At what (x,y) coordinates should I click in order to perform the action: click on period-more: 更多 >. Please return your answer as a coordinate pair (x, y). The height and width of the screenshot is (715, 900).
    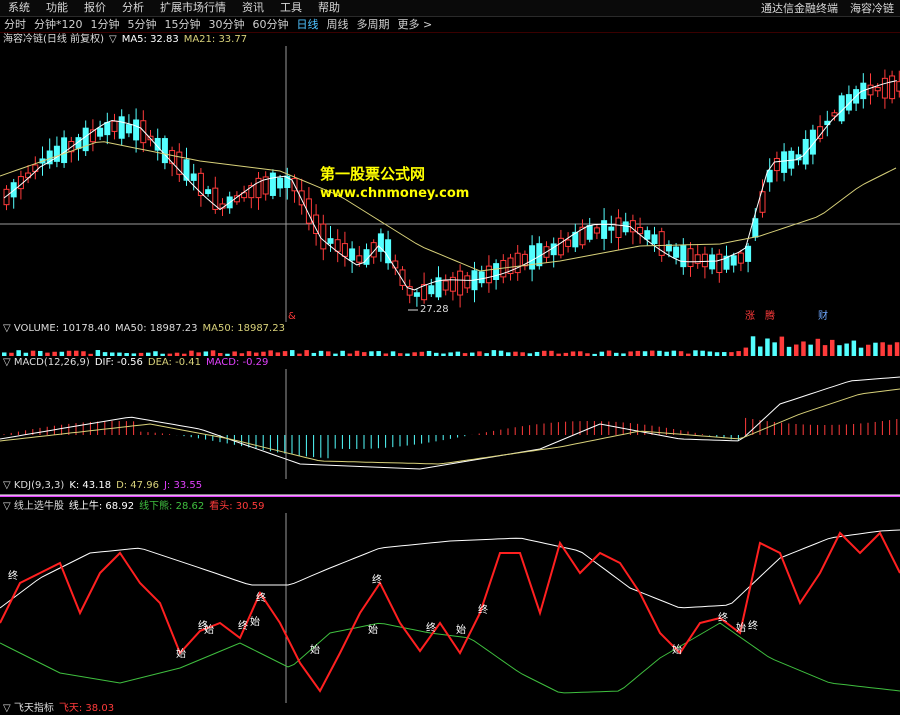
    Looking at the image, I should click on (415, 24).